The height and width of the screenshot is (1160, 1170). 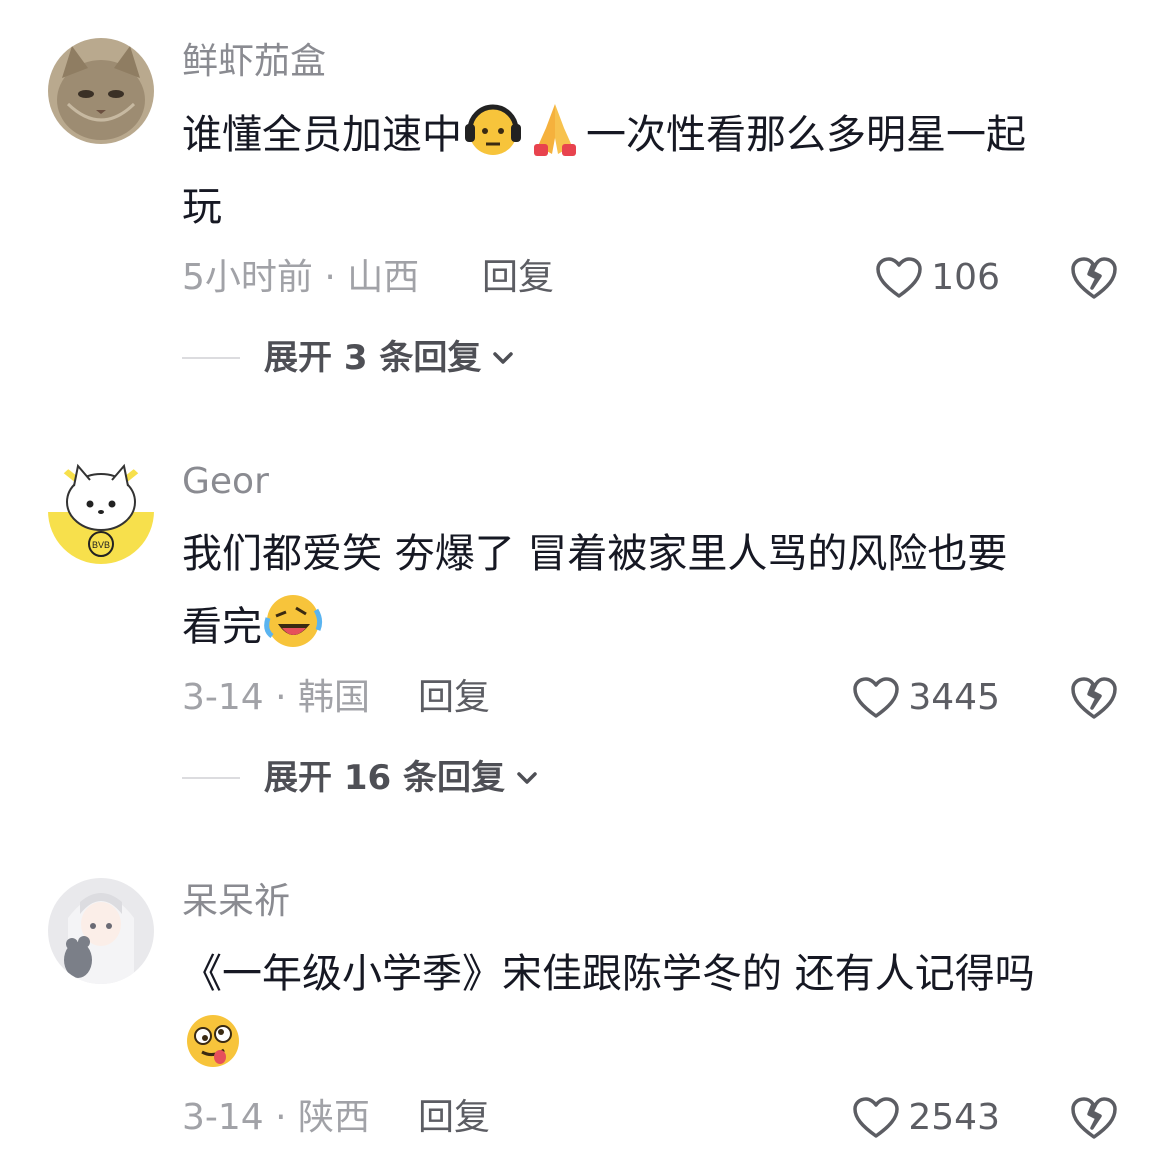 What do you see at coordinates (954, 1117) in the screenshot?
I see `like-count: 2543` at bounding box center [954, 1117].